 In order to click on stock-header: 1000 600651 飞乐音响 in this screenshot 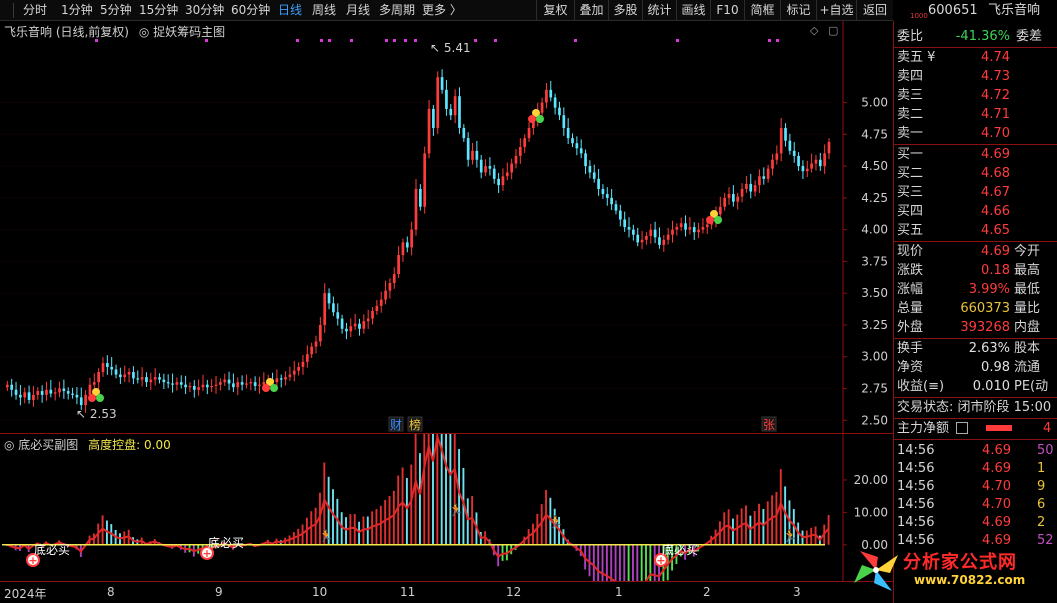, I will do `click(975, 10)`.